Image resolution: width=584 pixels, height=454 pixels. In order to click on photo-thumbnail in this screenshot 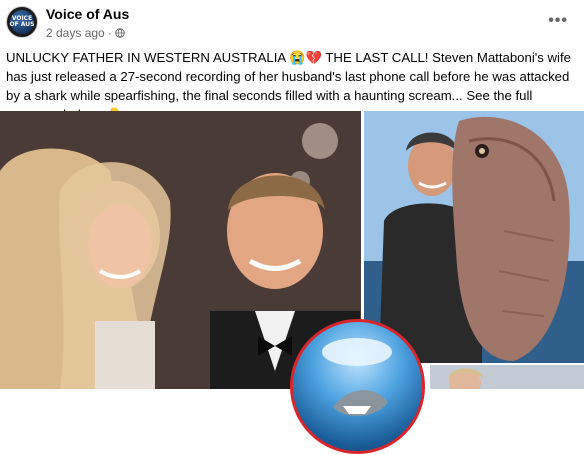, I will do `click(507, 377)`.